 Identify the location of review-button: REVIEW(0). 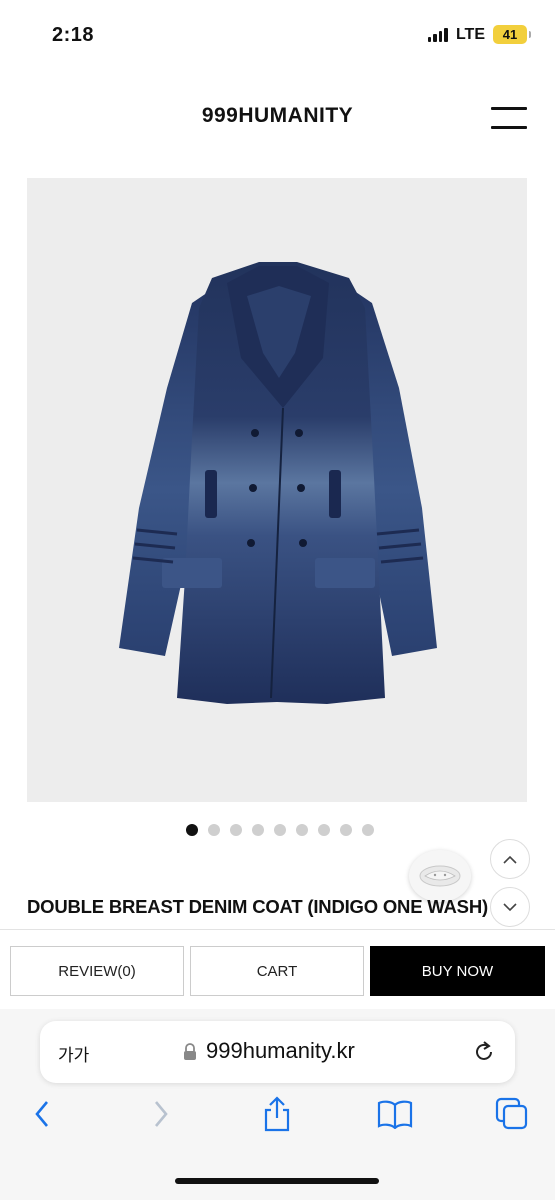
(97, 971).